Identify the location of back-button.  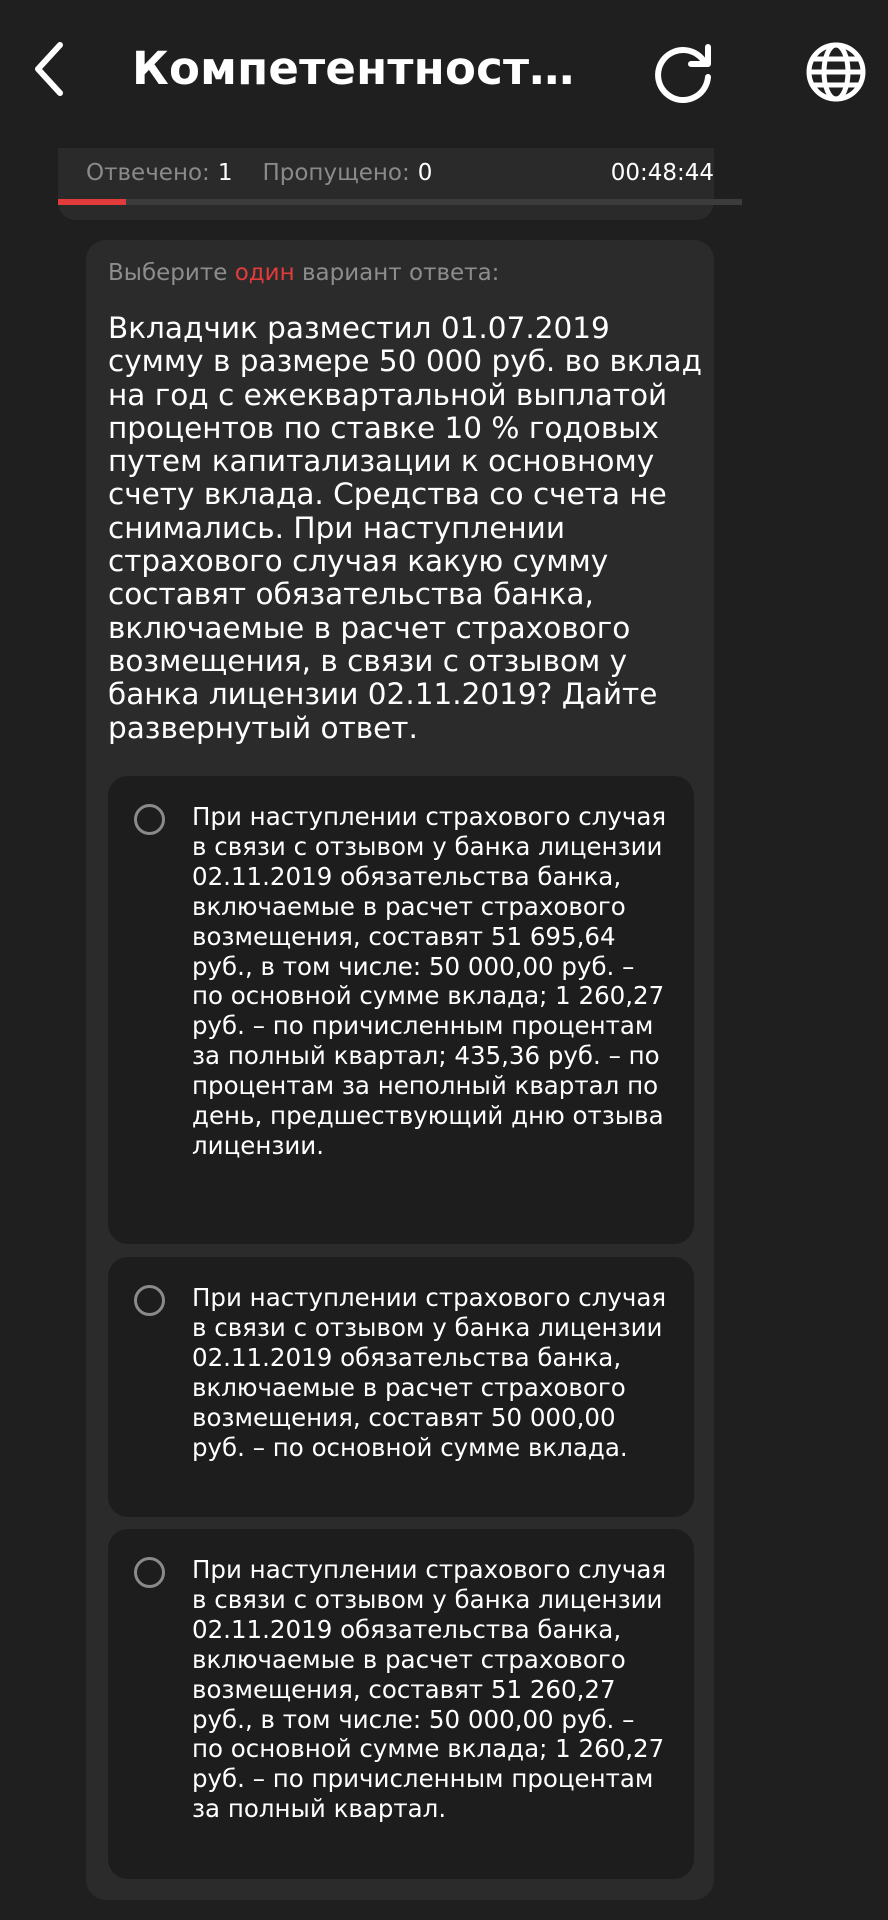
(50, 69).